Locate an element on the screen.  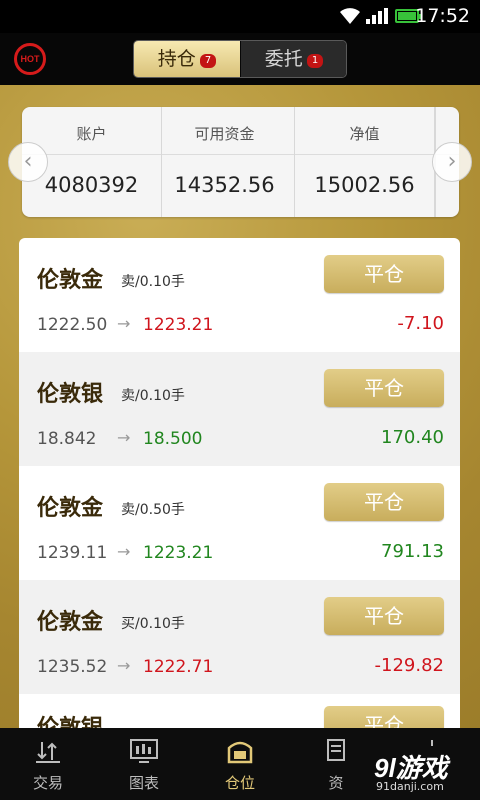
trade-icon is located at coordinates (48, 752).